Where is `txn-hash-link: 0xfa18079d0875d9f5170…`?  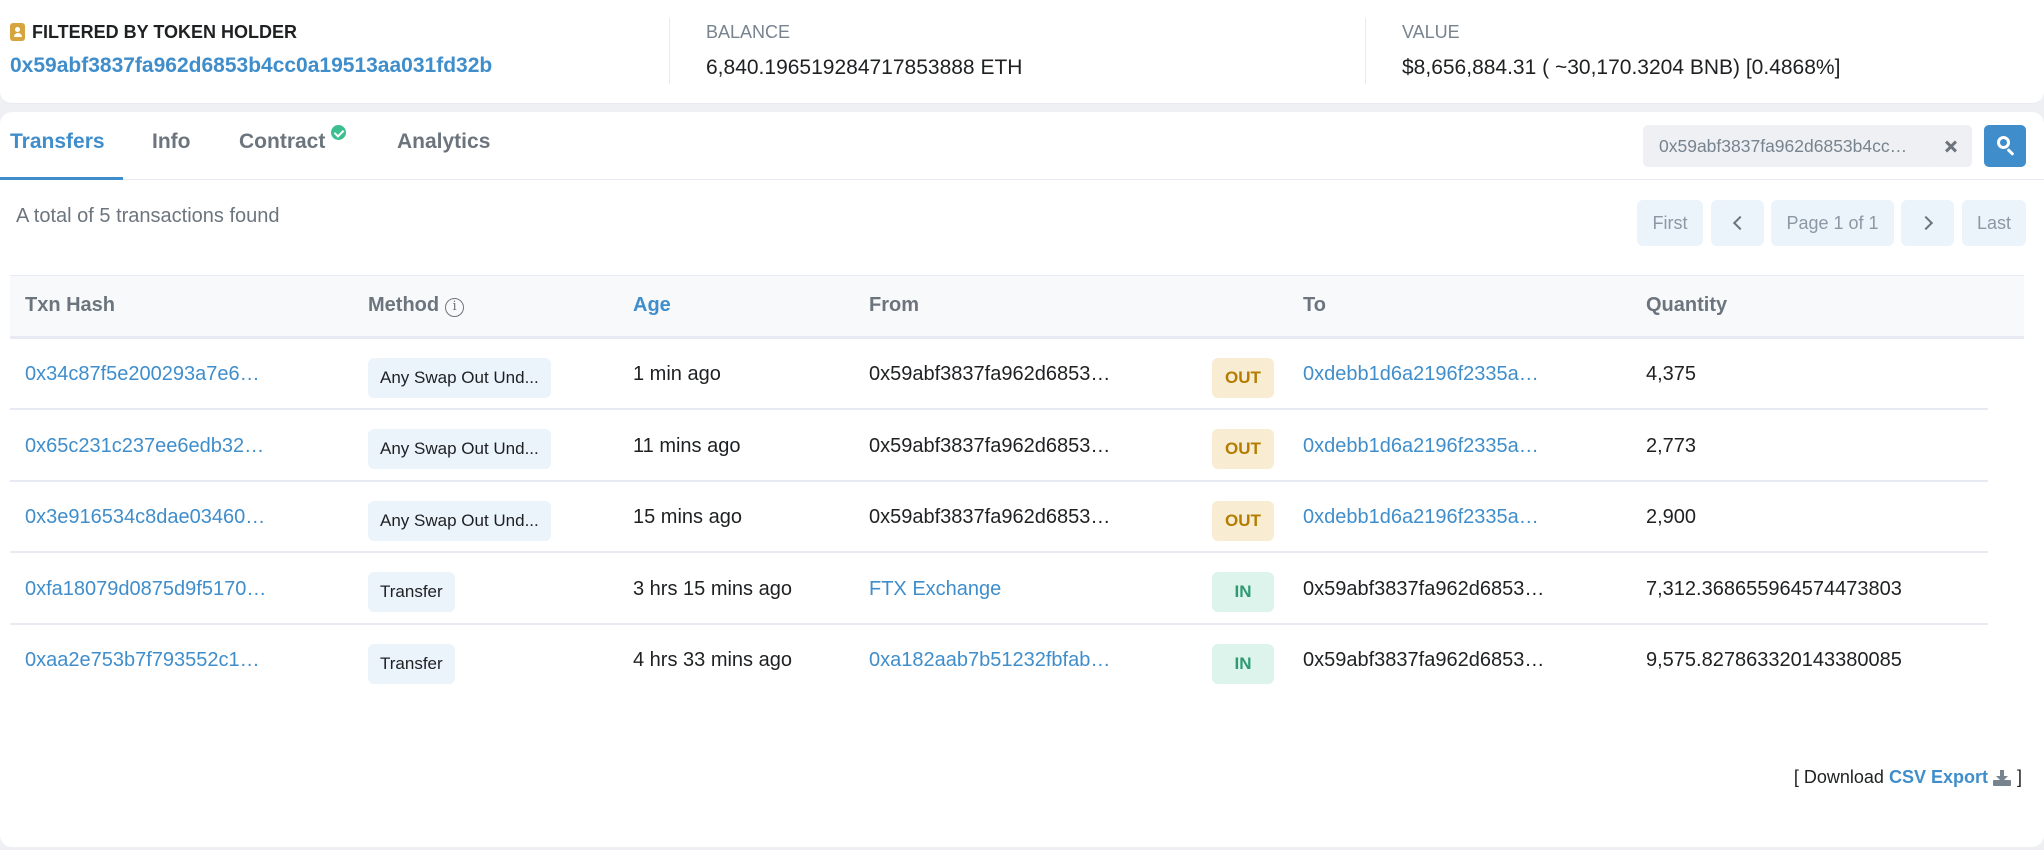 txn-hash-link: 0xfa18079d0875d9f5170… is located at coordinates (145, 589).